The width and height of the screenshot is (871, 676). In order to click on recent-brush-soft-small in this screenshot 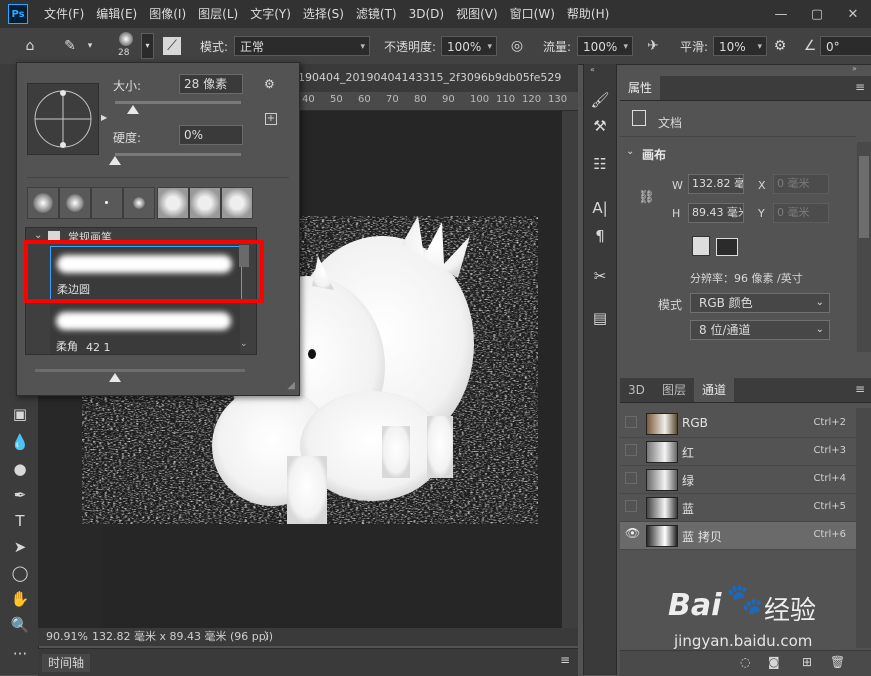, I will do `click(75, 203)`.